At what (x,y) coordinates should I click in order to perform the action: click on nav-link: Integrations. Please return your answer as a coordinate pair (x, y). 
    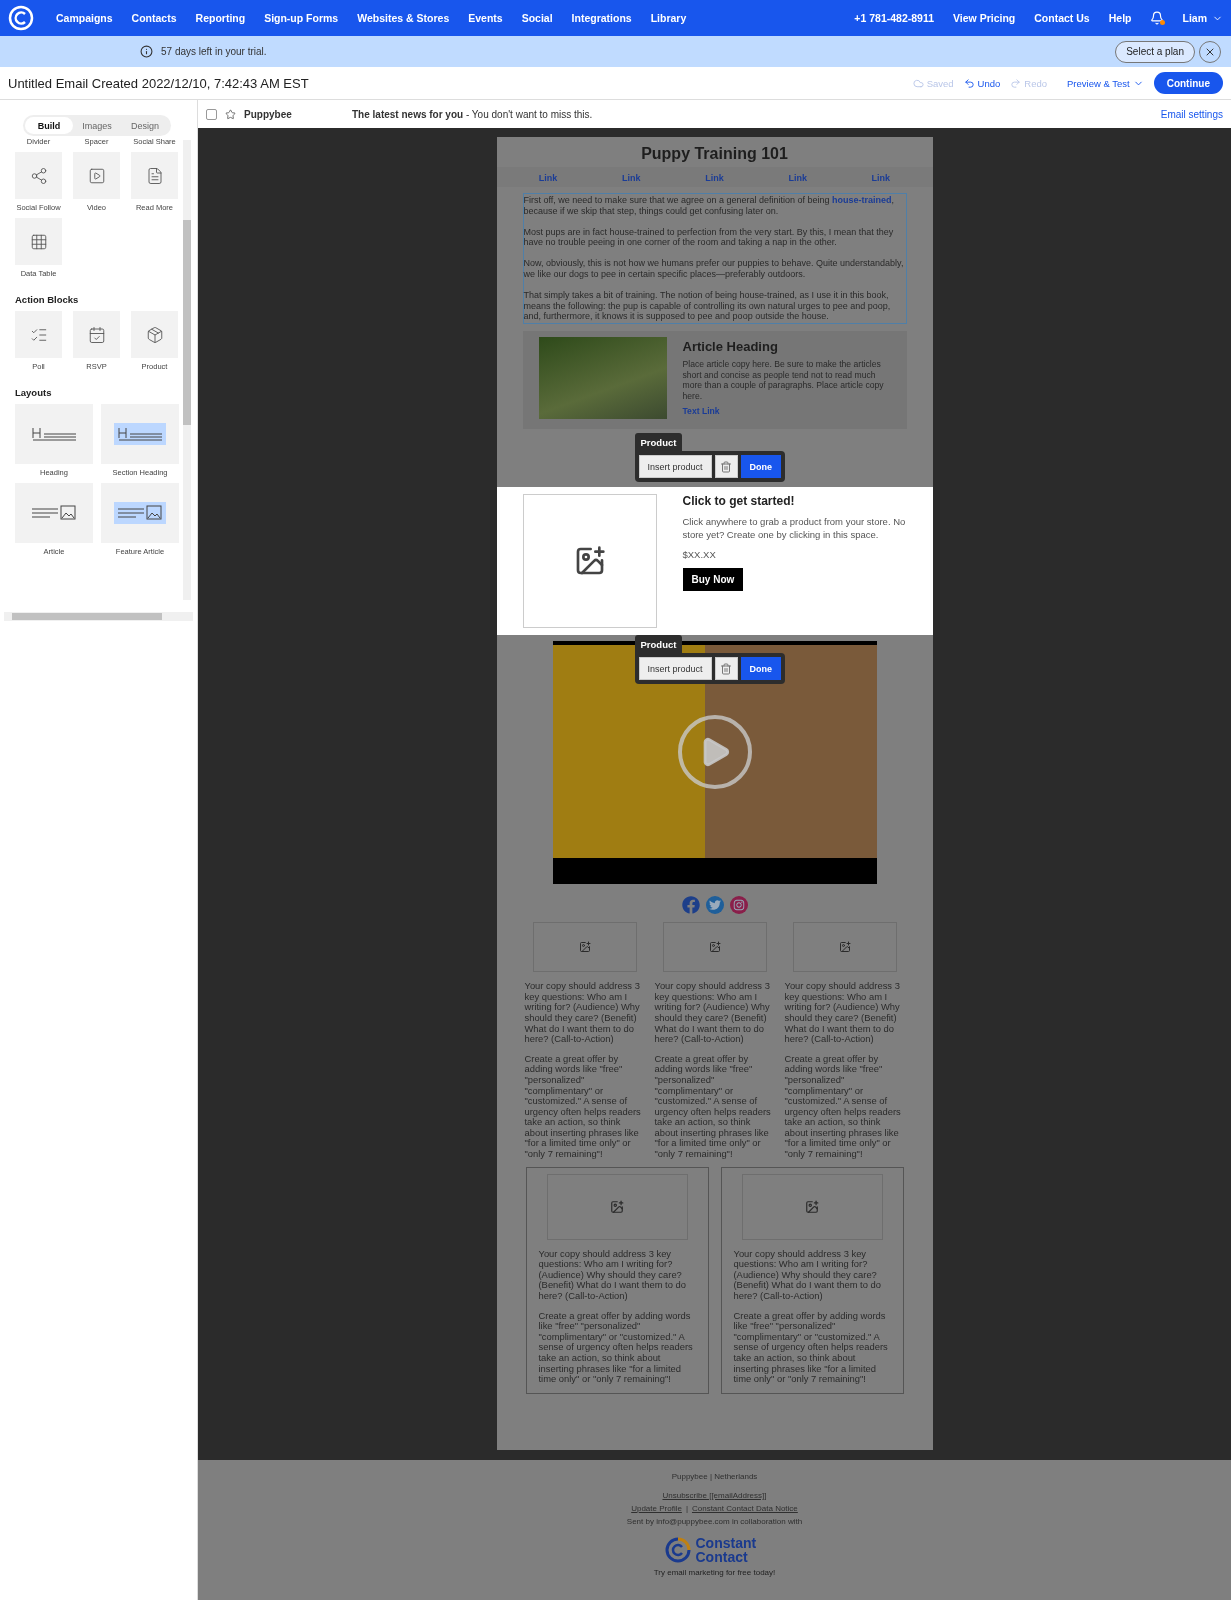
    Looking at the image, I should click on (601, 18).